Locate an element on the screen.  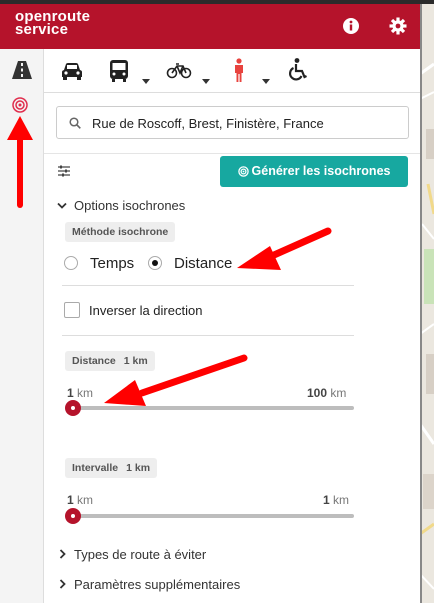
info-icon is located at coordinates (351, 26).